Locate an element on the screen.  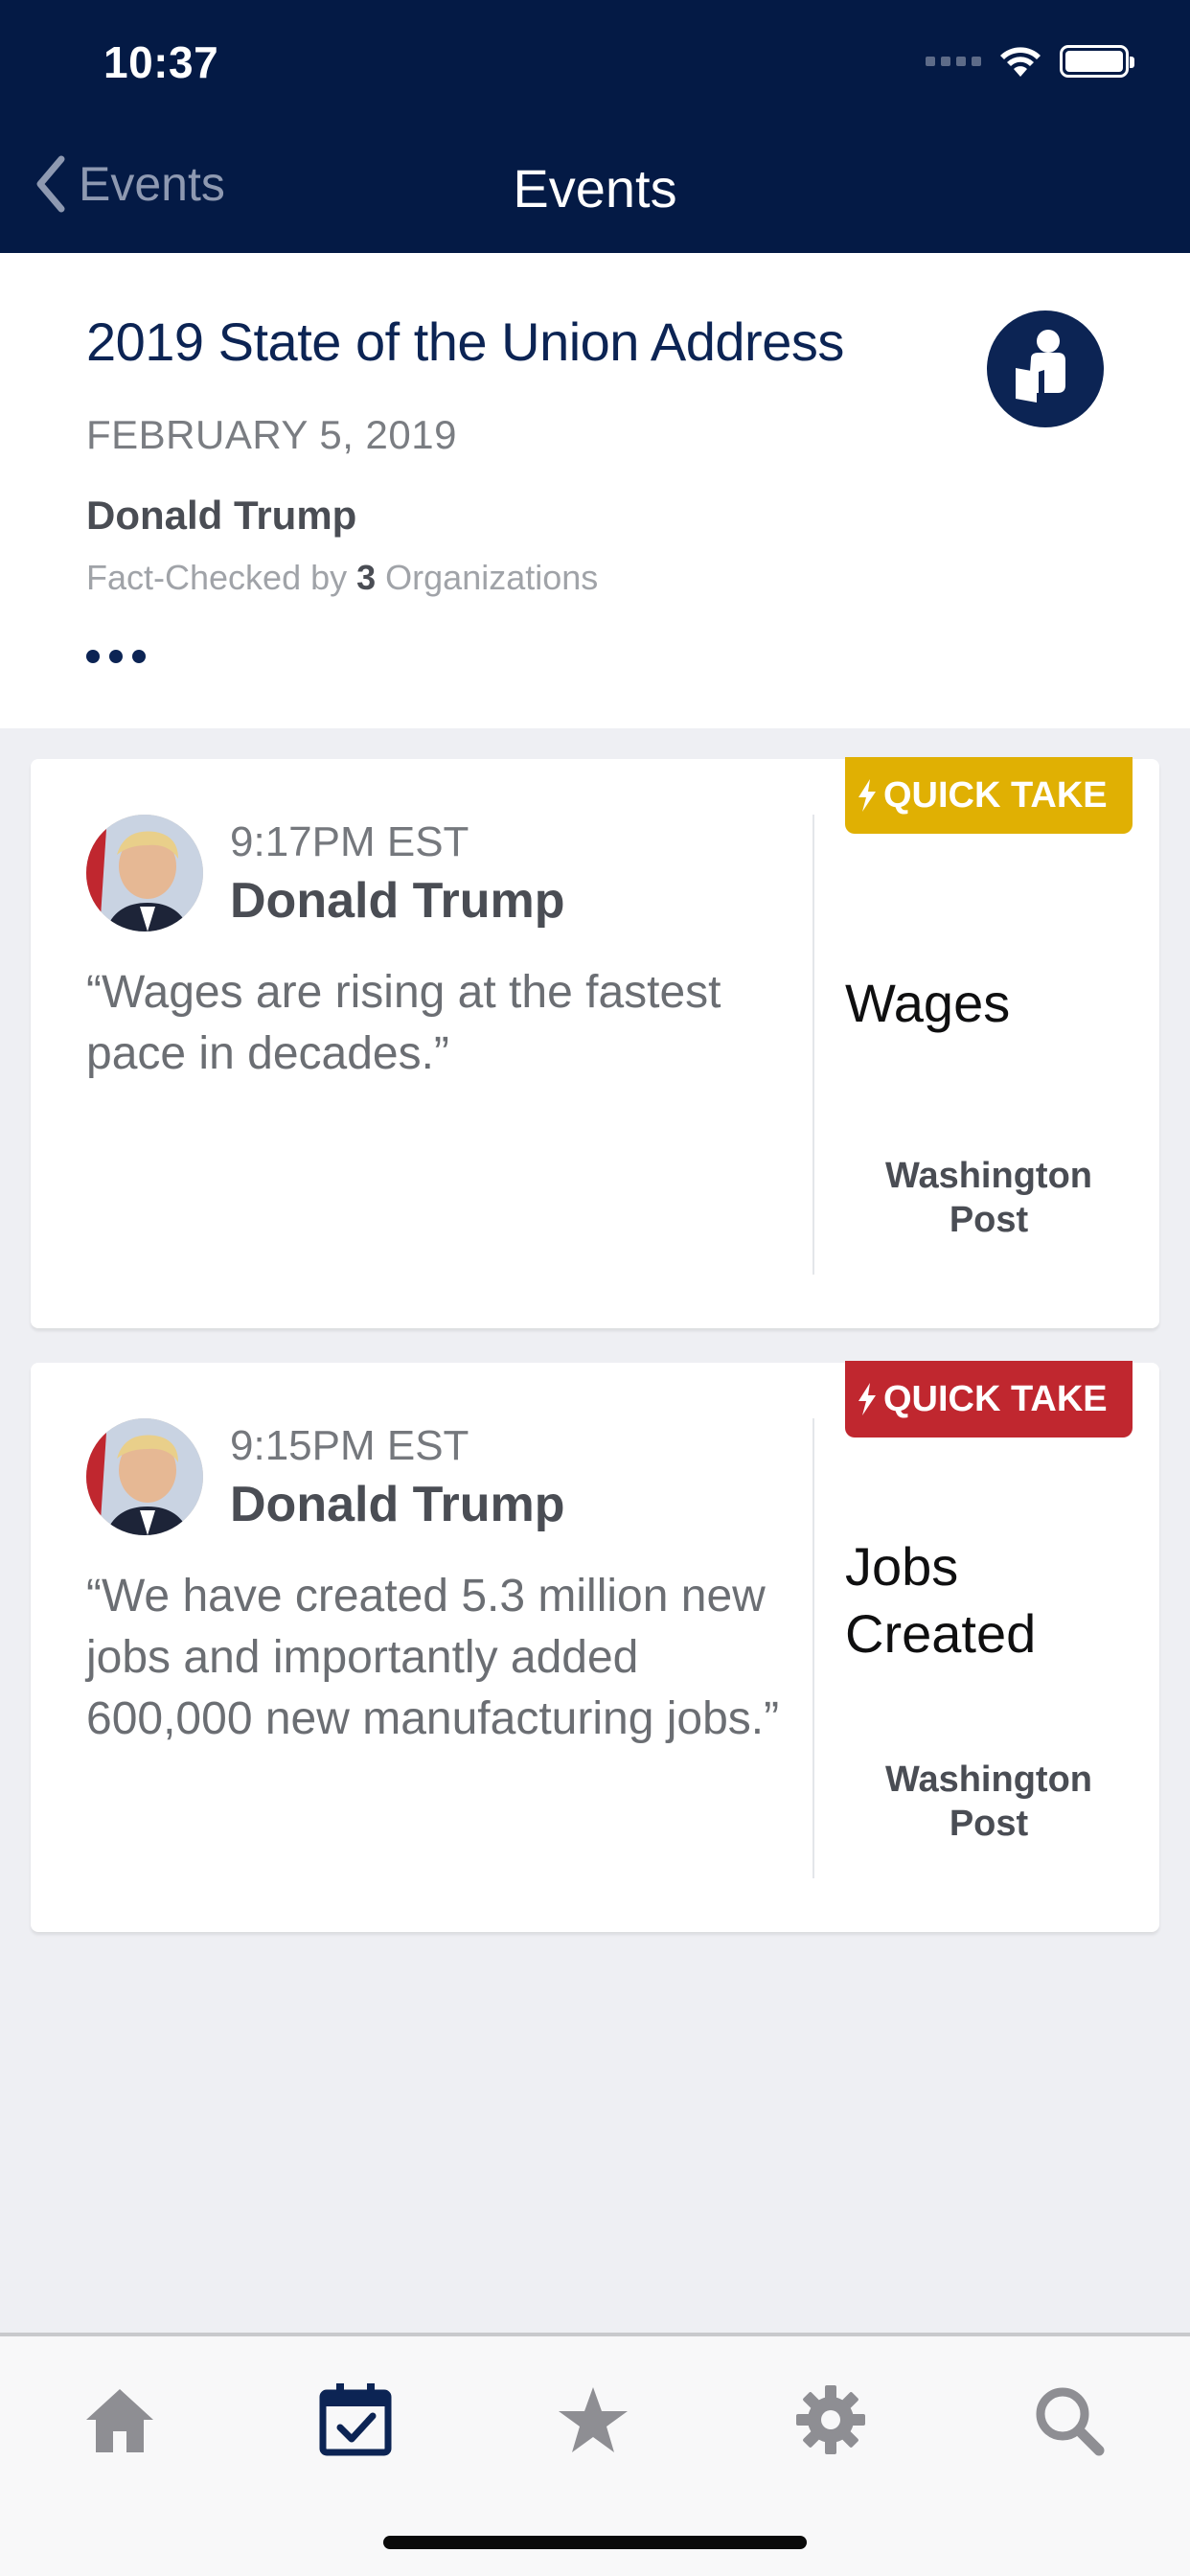
claim-time: 9:17PM EST is located at coordinates (350, 841).